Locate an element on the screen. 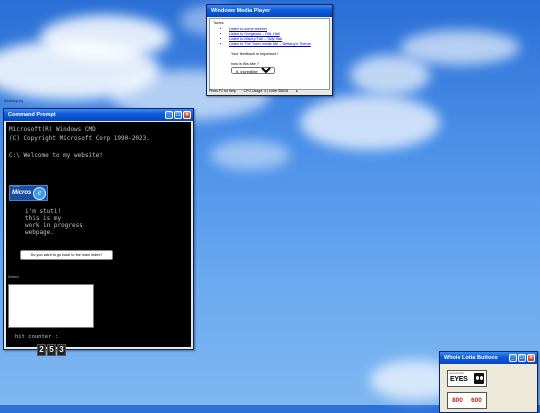  desktop-label: desktop:dy is located at coordinates (14, 100).